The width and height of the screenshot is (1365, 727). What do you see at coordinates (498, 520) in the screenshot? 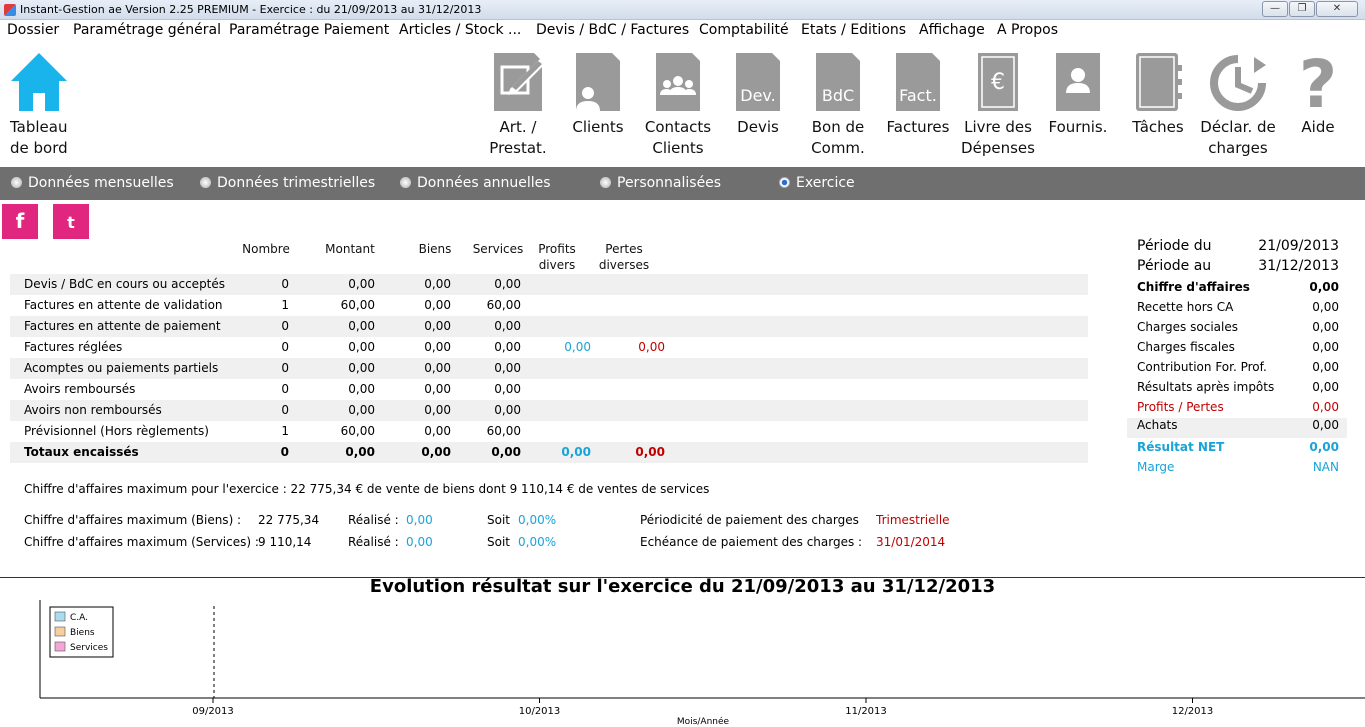
I see `soit-biens-label: Soit` at bounding box center [498, 520].